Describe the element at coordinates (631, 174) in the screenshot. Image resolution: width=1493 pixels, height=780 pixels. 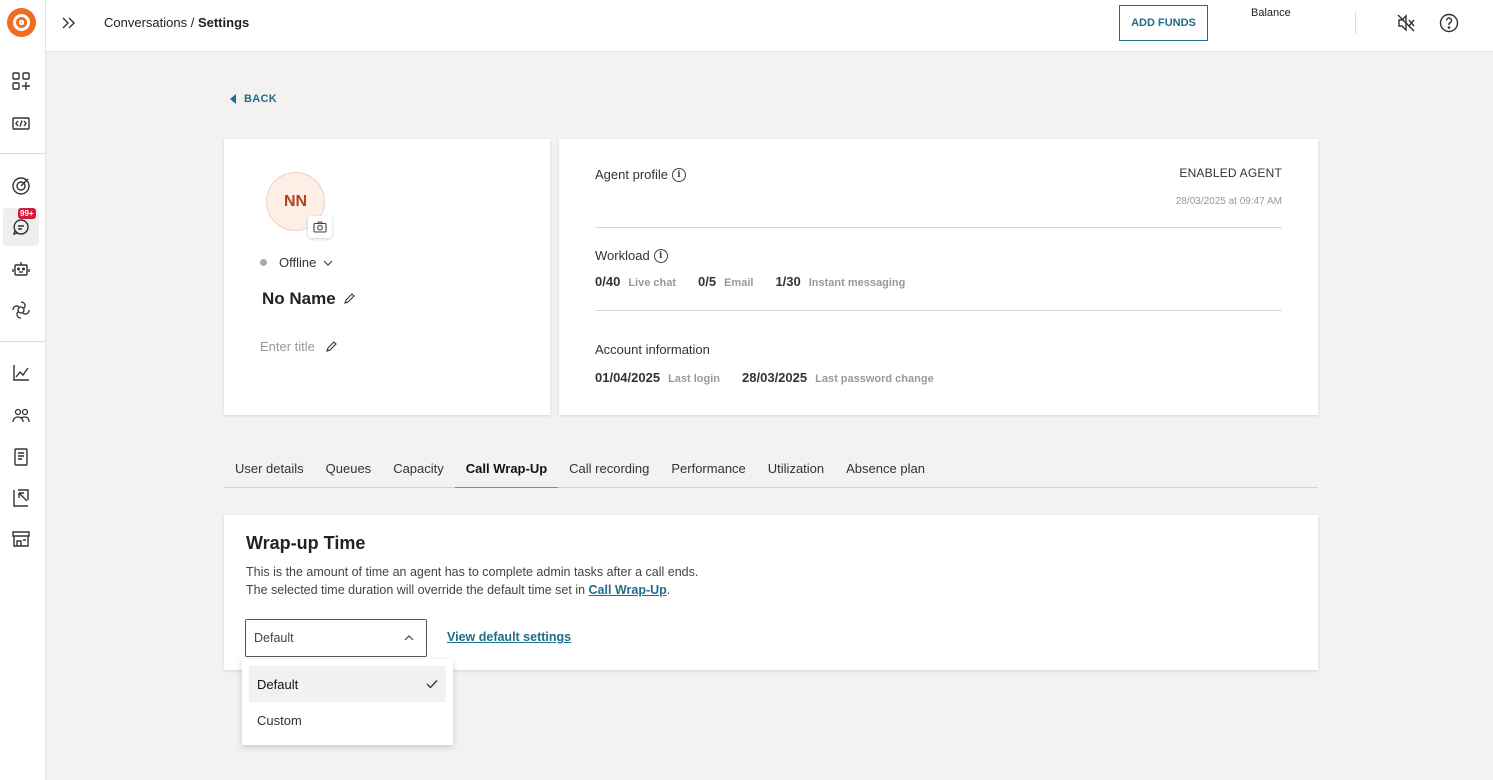
I see `agent-profile-text: Agent profile` at that location.